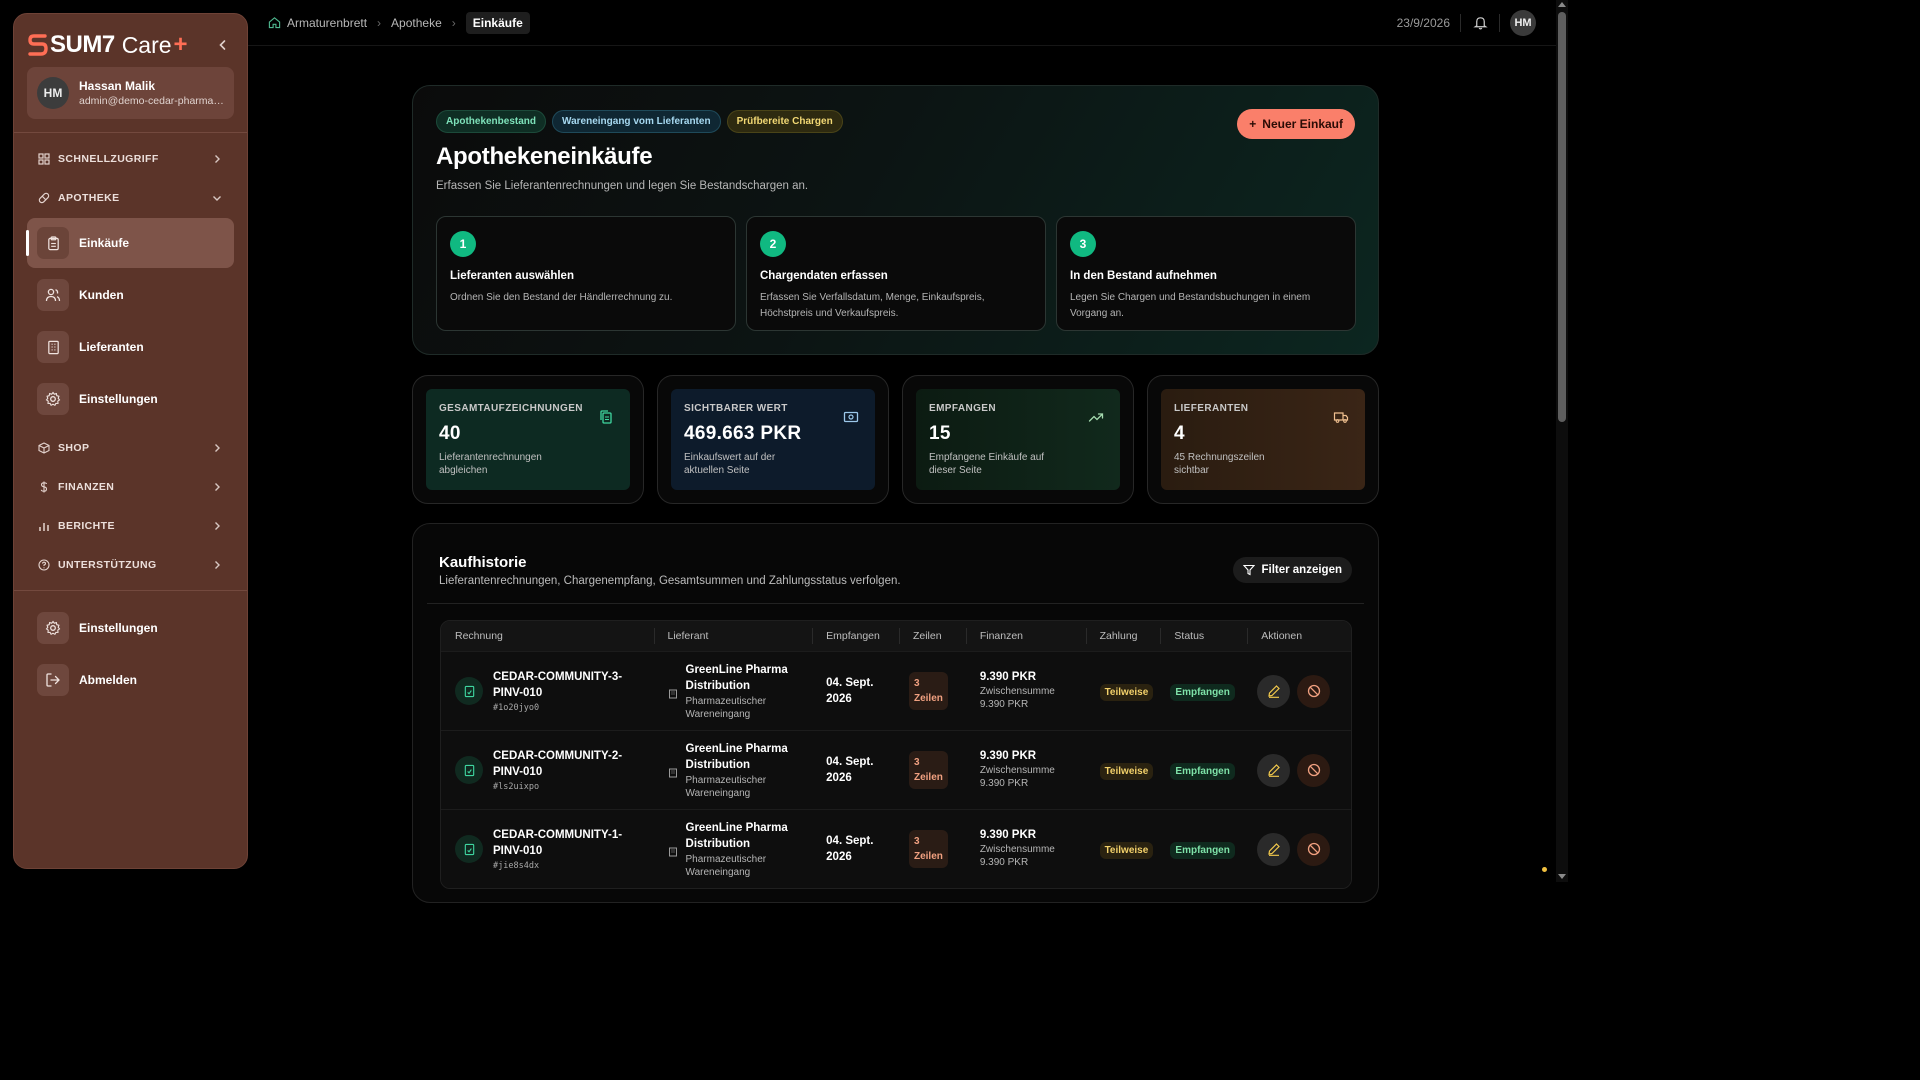 The image size is (1920, 1080). I want to click on home-icon, so click(274, 23).